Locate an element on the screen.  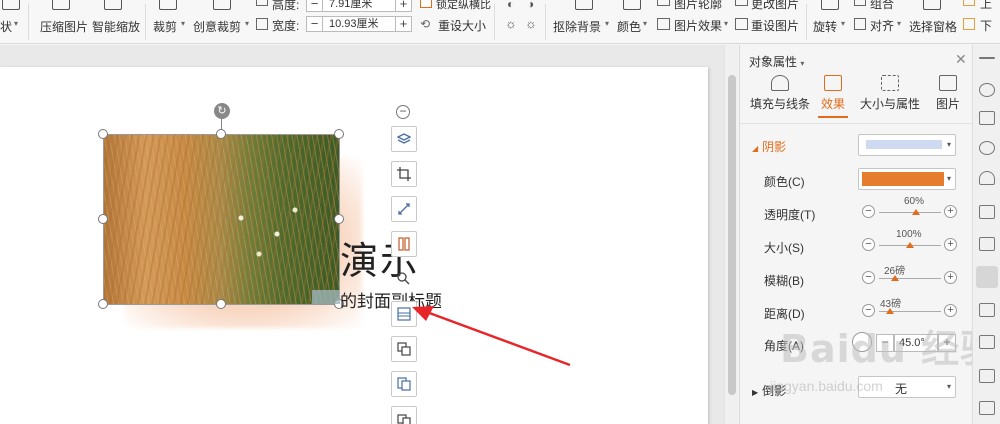
brightness-up-icon: ☼ is located at coordinates (511, 23).